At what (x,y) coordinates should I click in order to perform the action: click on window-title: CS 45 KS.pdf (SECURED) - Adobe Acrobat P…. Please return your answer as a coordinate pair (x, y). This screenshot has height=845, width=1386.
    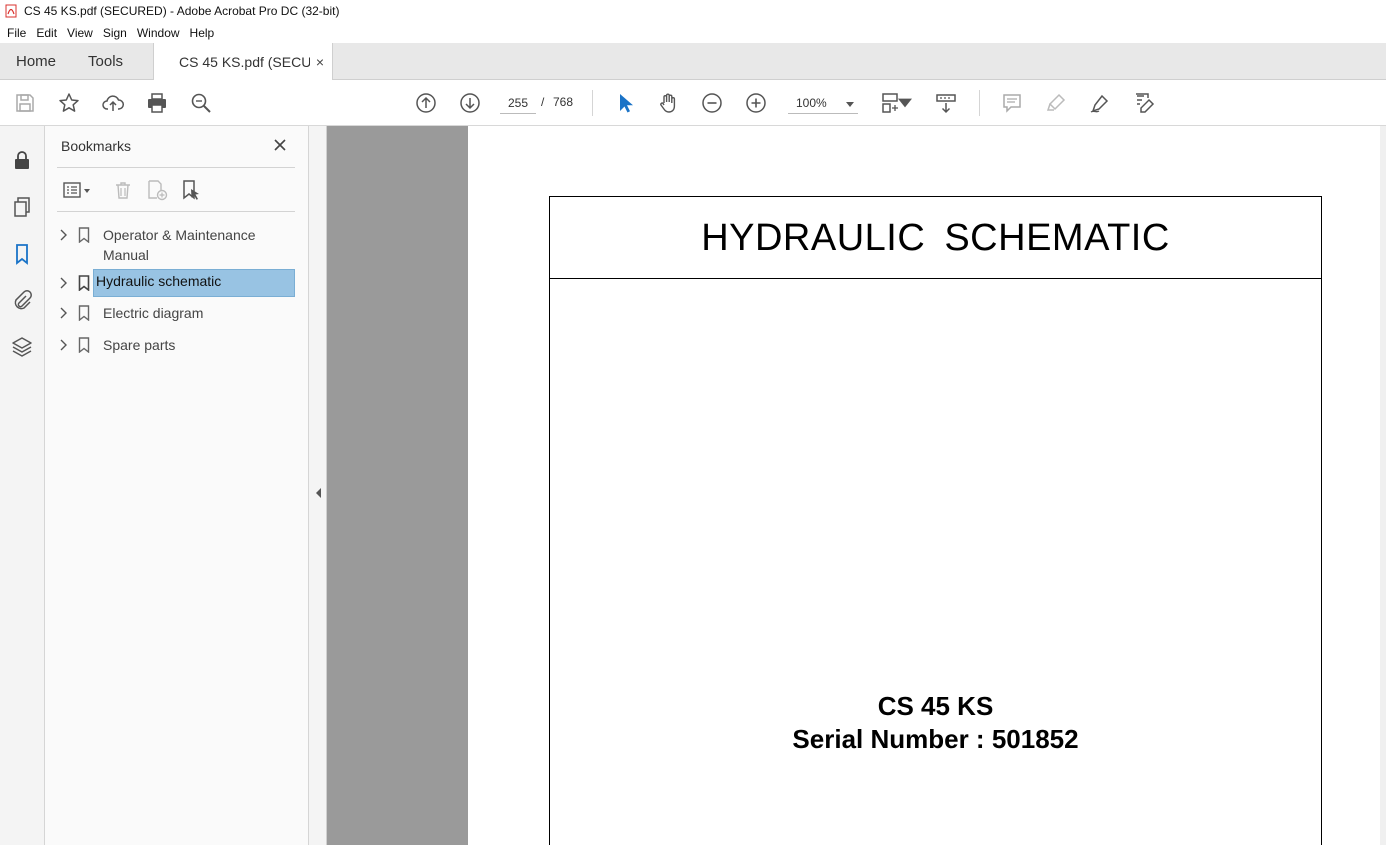
    Looking at the image, I should click on (182, 11).